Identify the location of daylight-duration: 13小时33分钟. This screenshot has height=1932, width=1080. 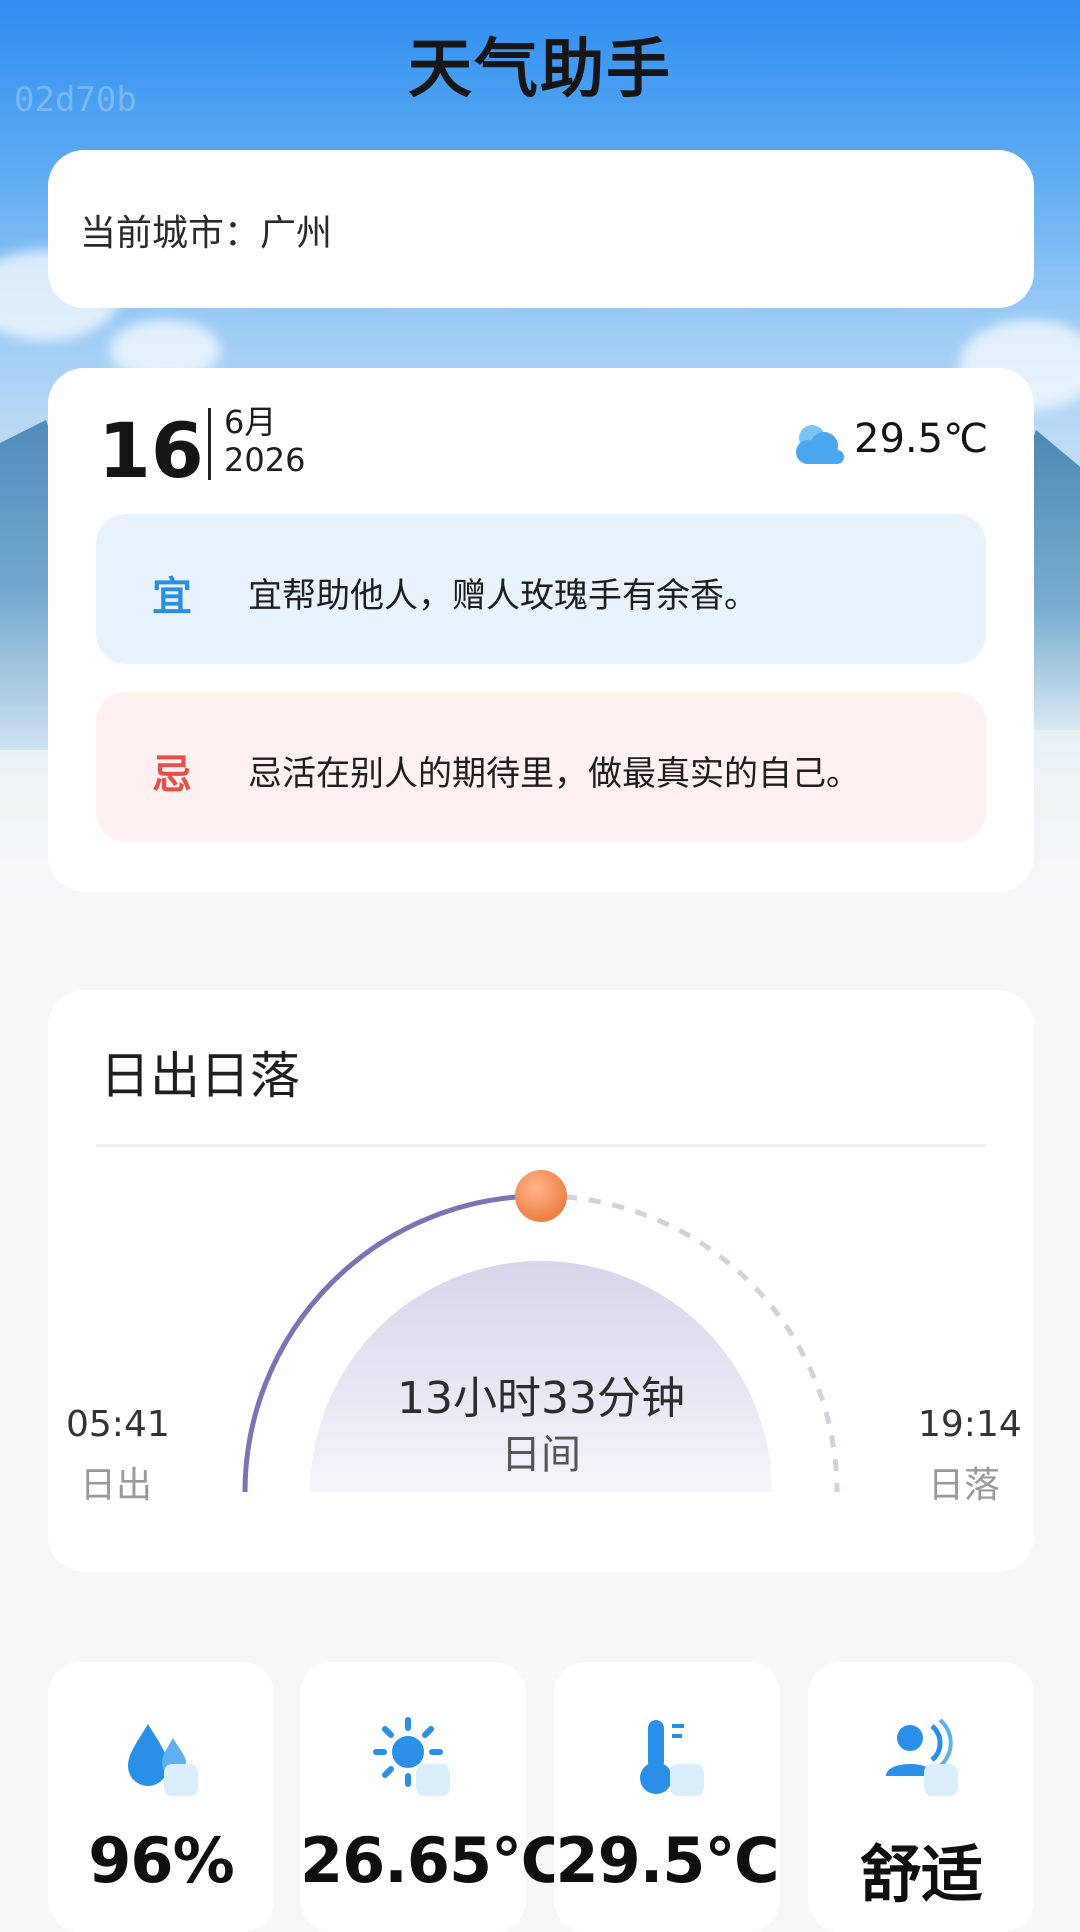
(541, 1398).